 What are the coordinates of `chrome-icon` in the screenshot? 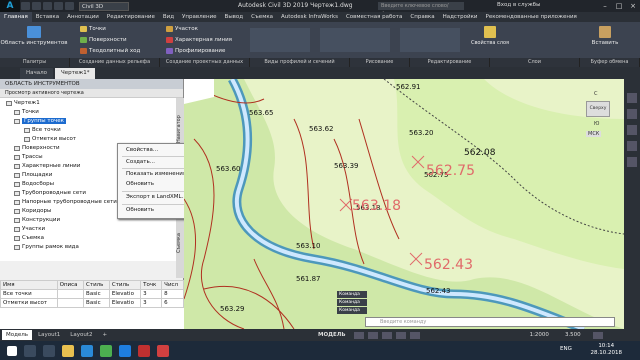 It's located at (106, 350).